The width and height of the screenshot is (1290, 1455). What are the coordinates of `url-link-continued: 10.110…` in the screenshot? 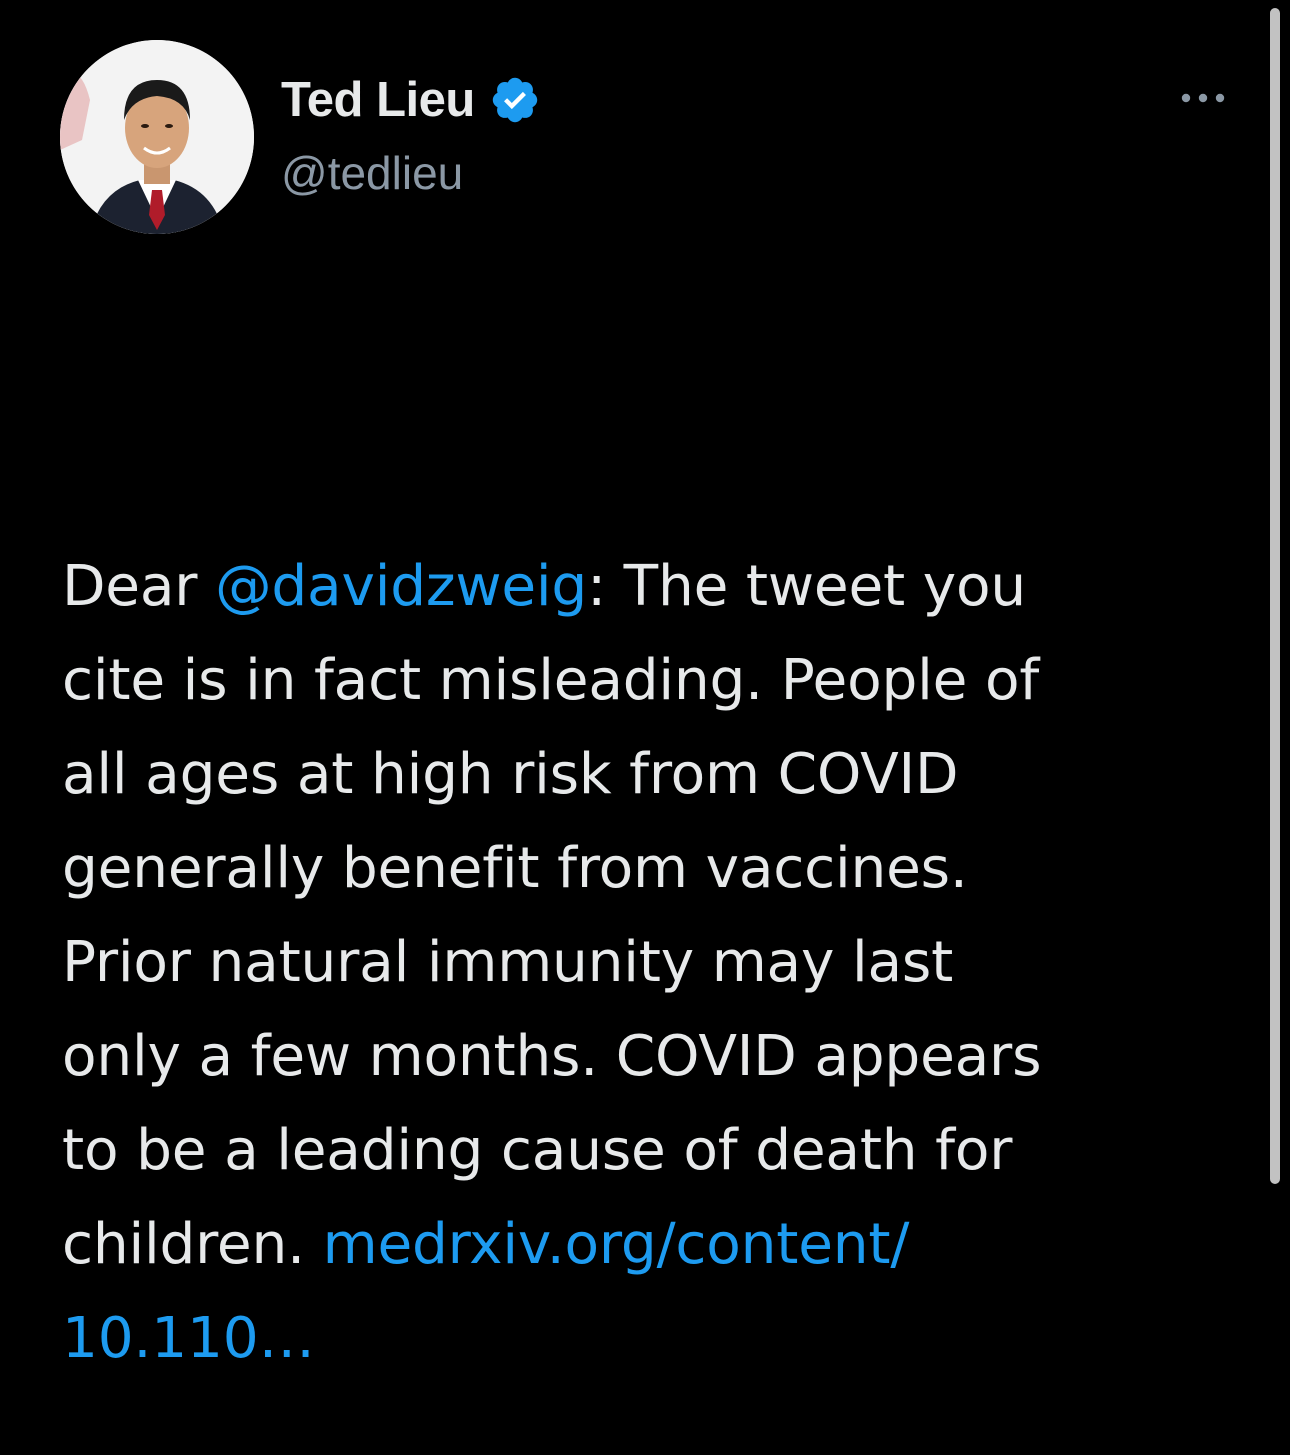 It's located at (188, 1338).